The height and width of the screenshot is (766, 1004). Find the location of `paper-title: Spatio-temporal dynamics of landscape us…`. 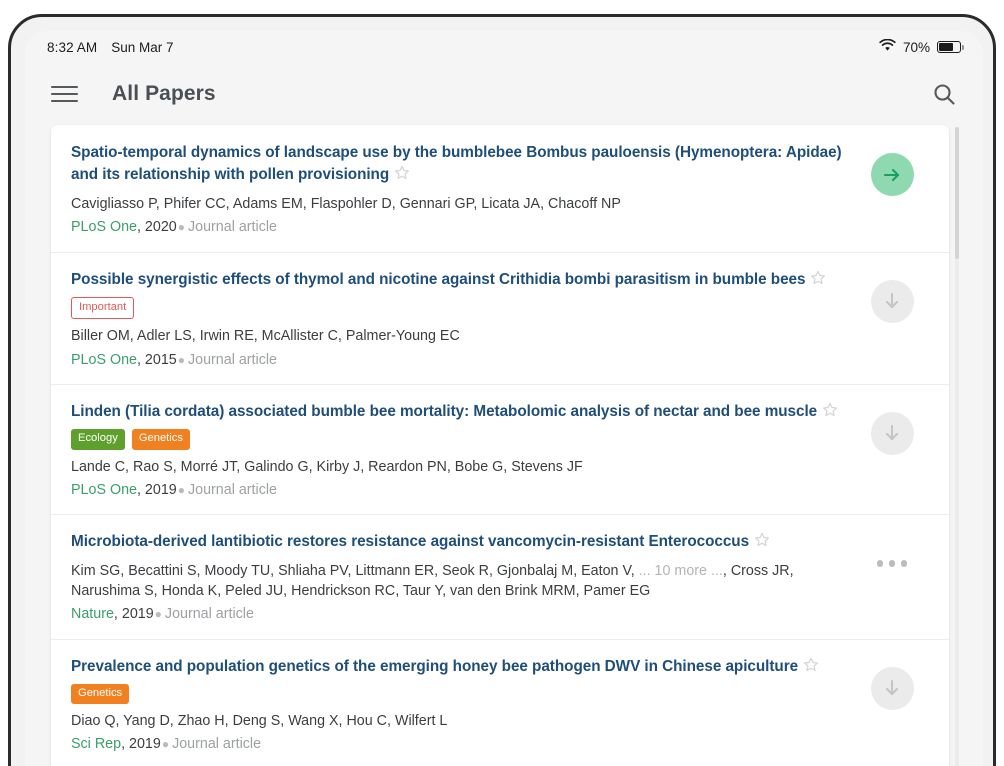

paper-title: Spatio-temporal dynamics of landscape us… is located at coordinates (456, 163).